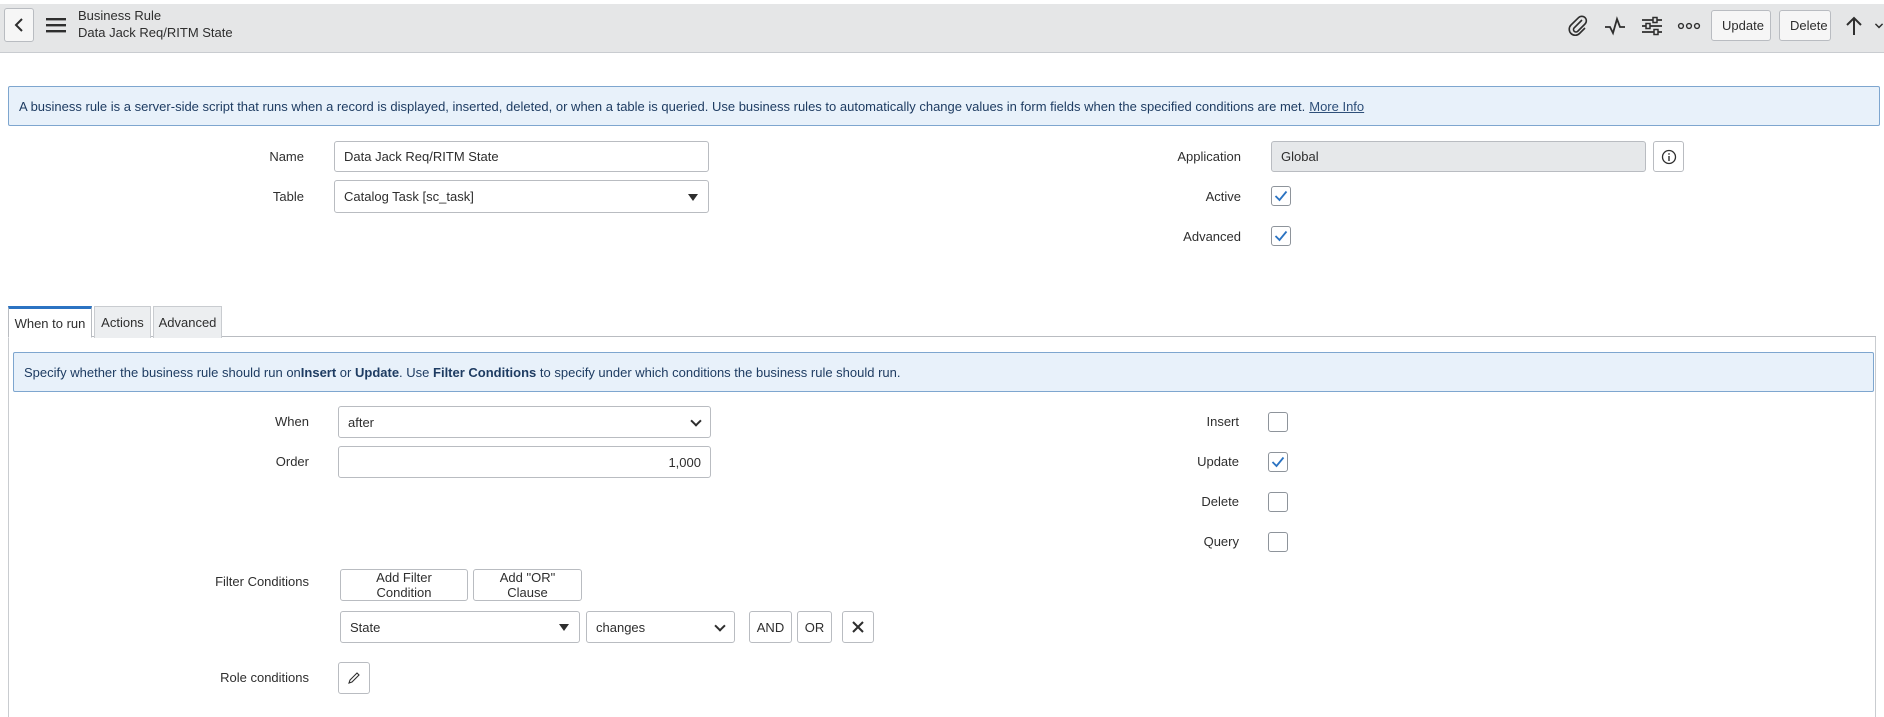  Describe the element at coordinates (527, 585) in the screenshot. I see `add-or-clause-button: Add "OR" Clause` at that location.